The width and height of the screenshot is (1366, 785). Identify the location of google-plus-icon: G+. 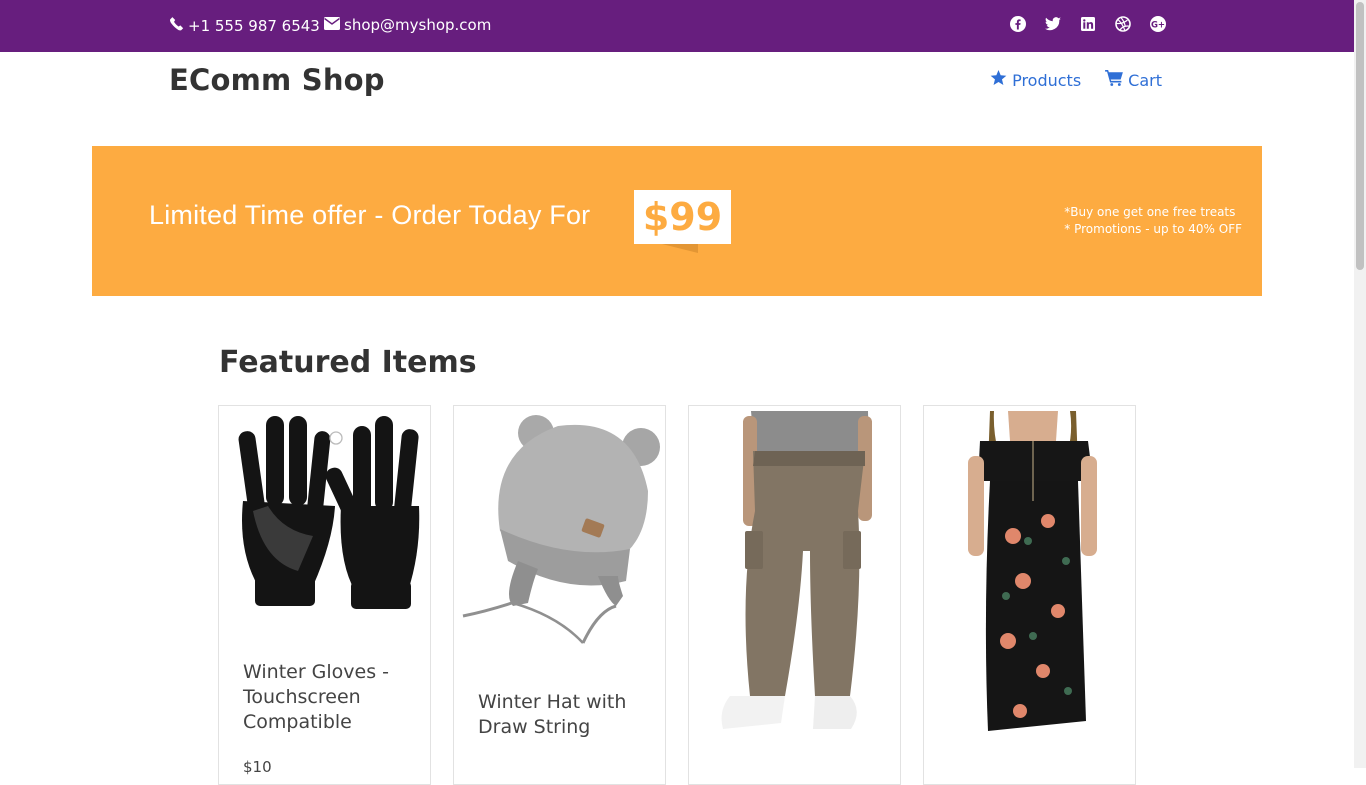
(1158, 24).